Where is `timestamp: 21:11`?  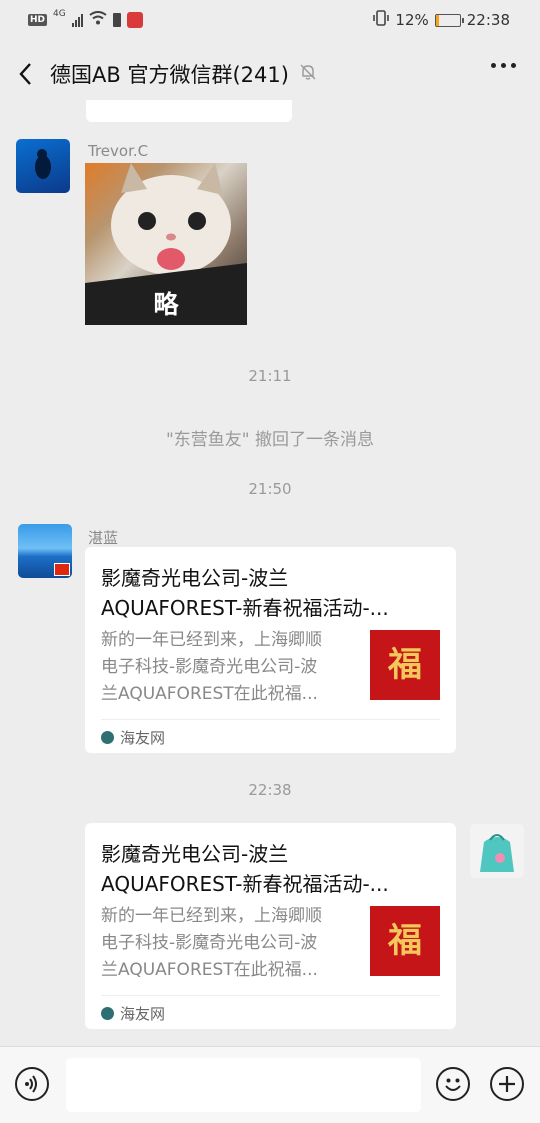
timestamp: 21:11 is located at coordinates (270, 376).